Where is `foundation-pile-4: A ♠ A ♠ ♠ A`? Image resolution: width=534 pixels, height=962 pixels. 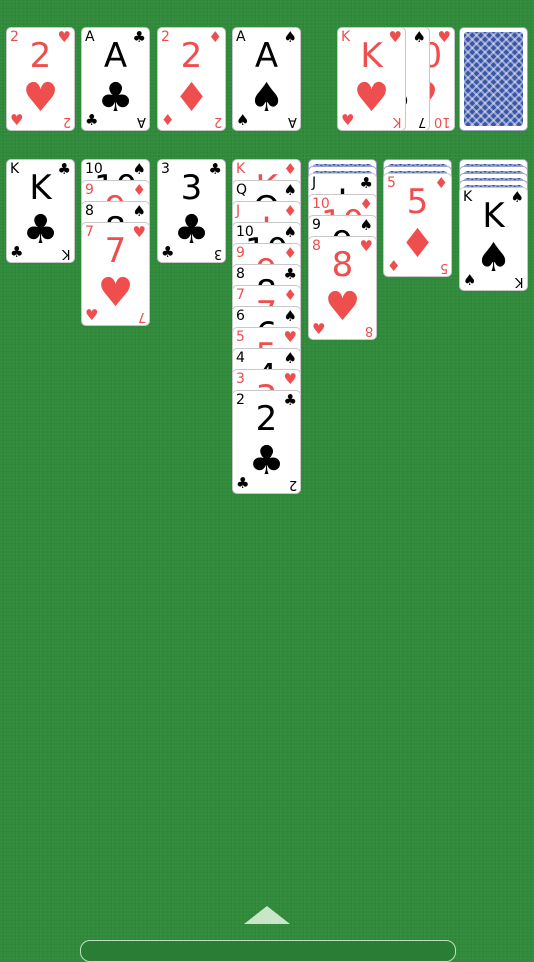
foundation-pile-4: A ♠ A ♠ ♠ A is located at coordinates (266, 79).